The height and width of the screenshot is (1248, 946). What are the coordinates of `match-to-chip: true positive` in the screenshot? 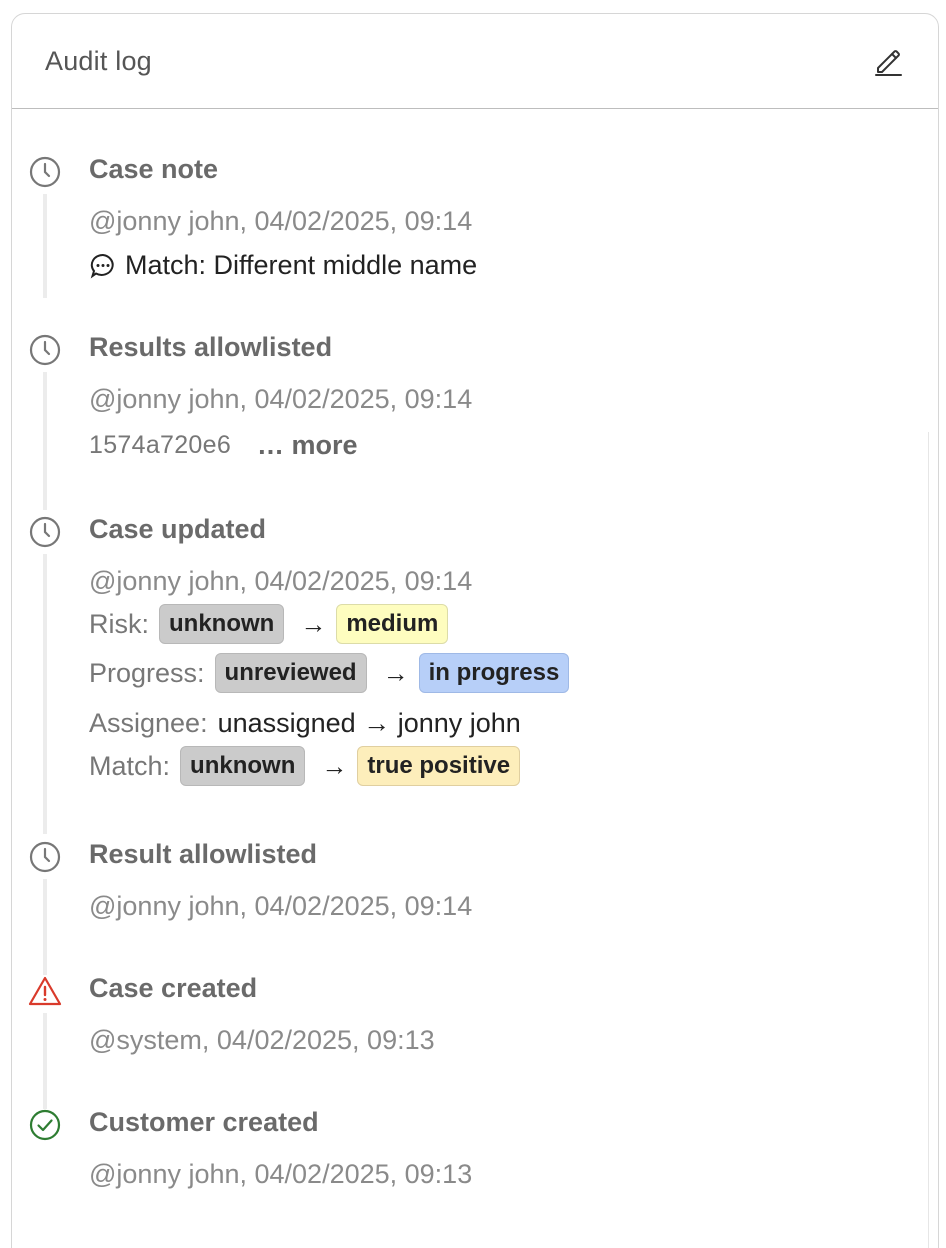 It's located at (439, 766).